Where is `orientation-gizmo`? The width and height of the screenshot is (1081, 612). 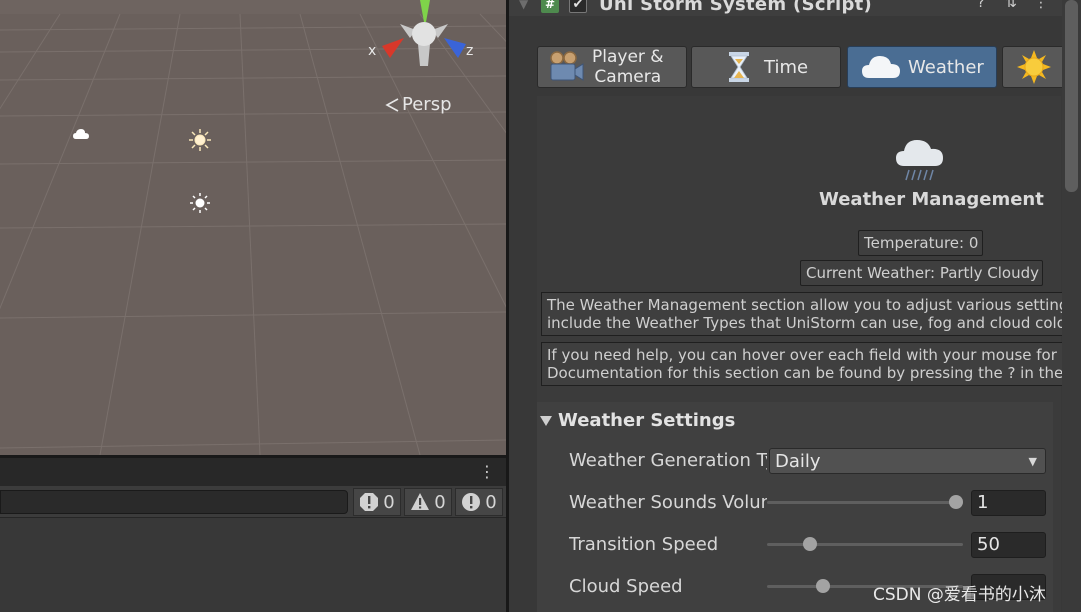
orientation-gizmo is located at coordinates (425, 40).